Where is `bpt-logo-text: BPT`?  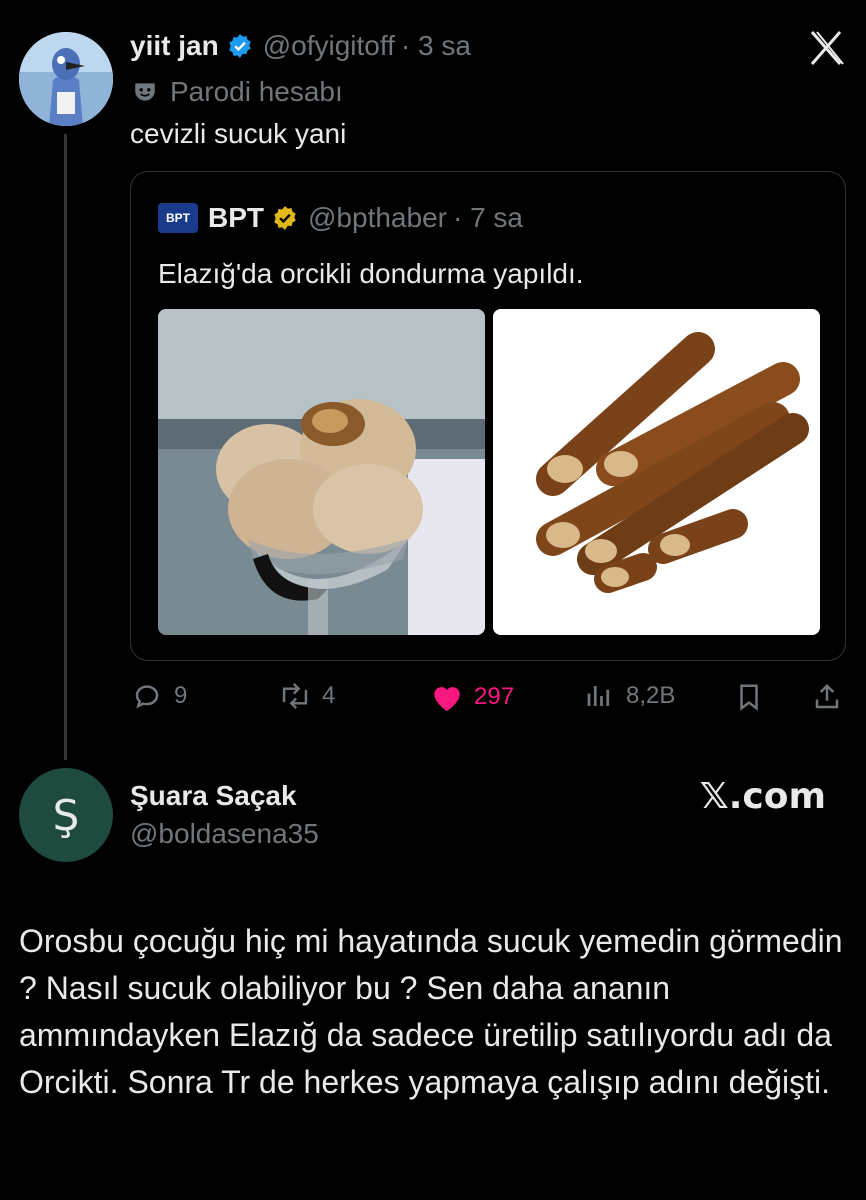 bpt-logo-text: BPT is located at coordinates (178, 218).